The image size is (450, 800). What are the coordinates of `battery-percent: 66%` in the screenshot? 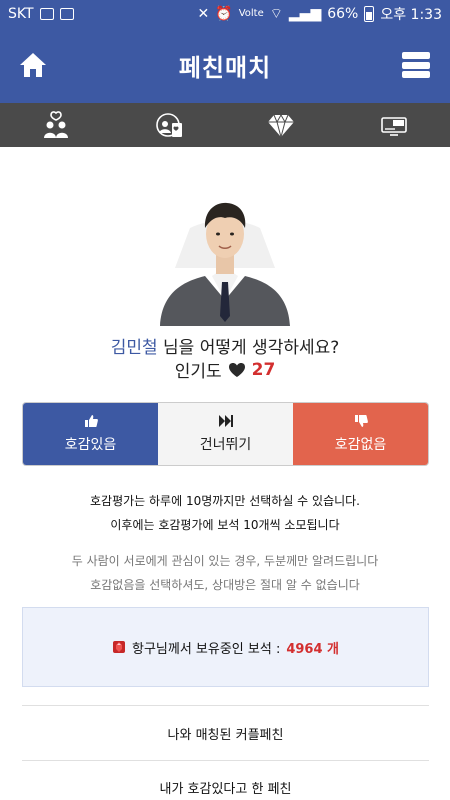 It's located at (343, 14).